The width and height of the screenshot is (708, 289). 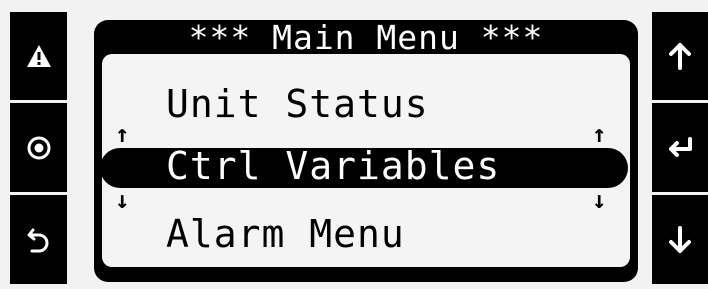 I want to click on program-button, so click(x=38, y=148).